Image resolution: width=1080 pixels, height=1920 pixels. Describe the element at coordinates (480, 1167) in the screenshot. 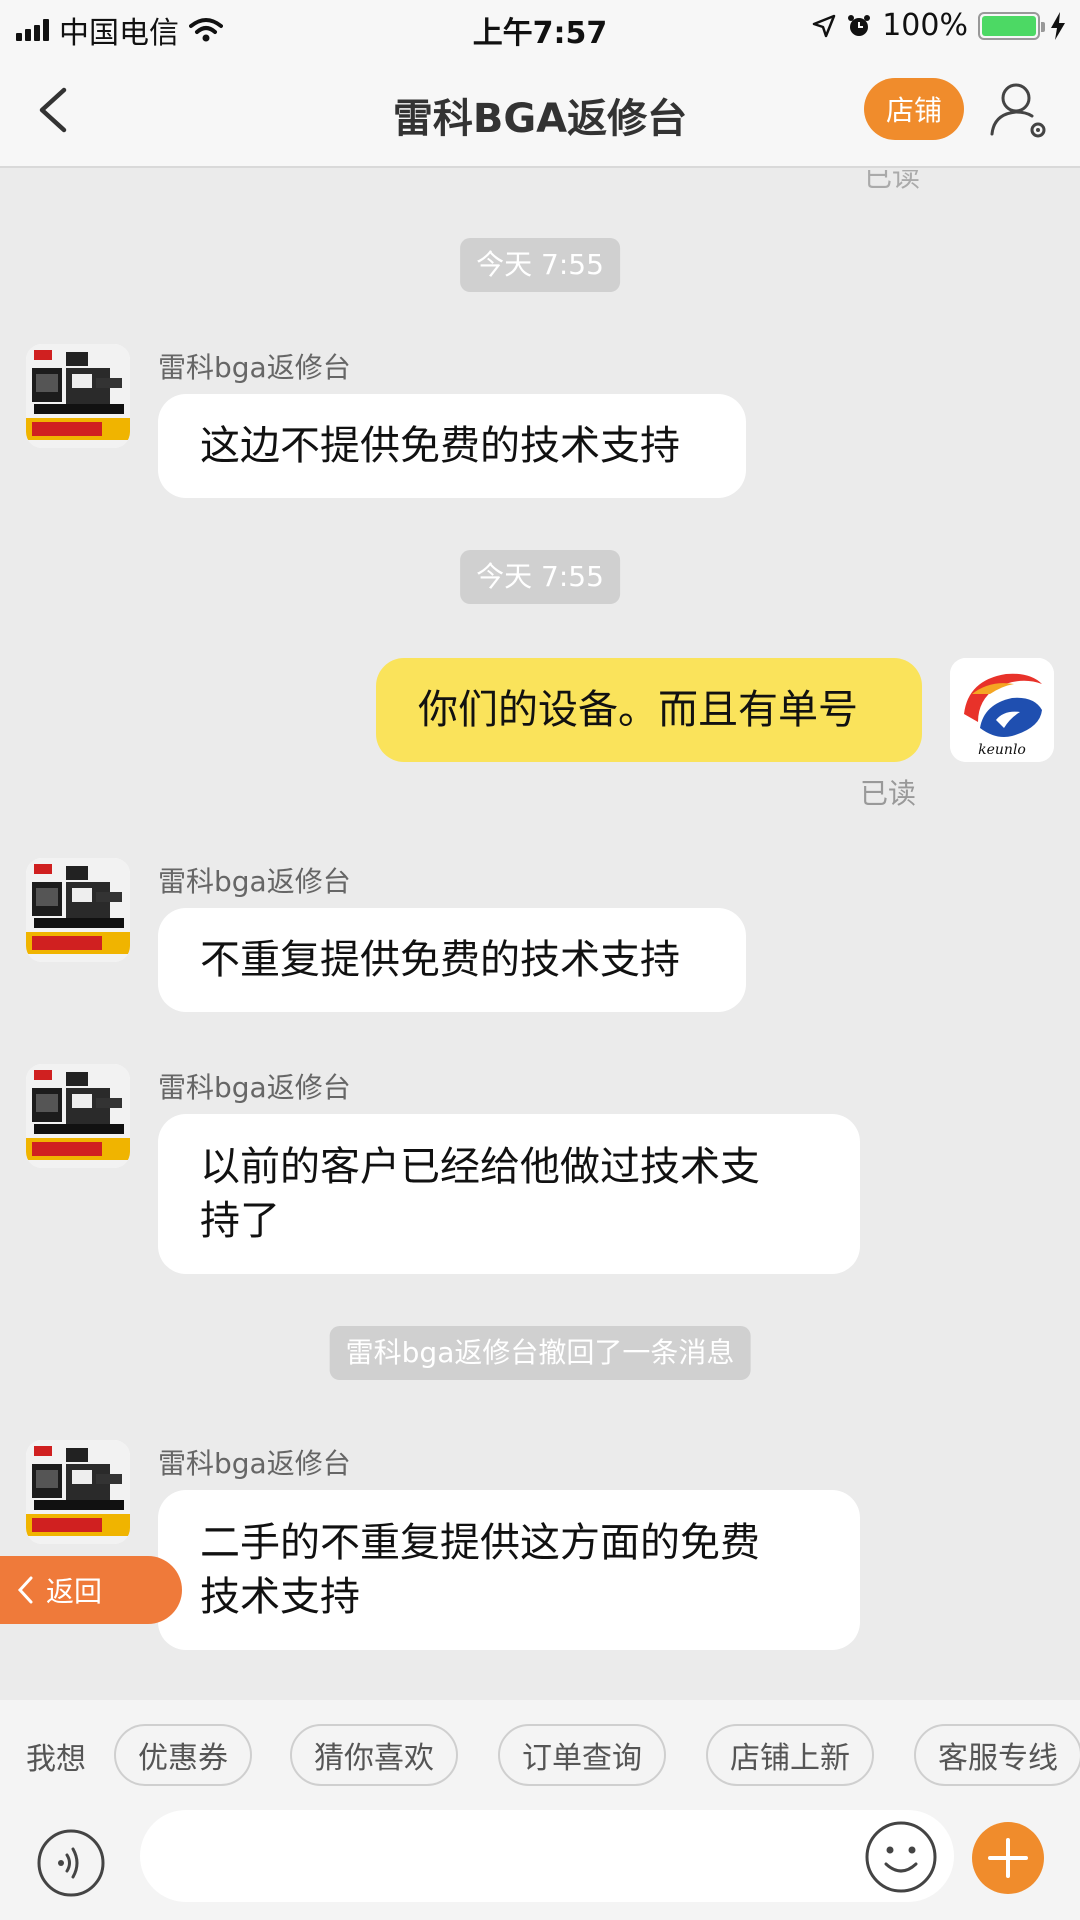

I see `message-text-line: 以前的客户已经给他做过技术支` at that location.